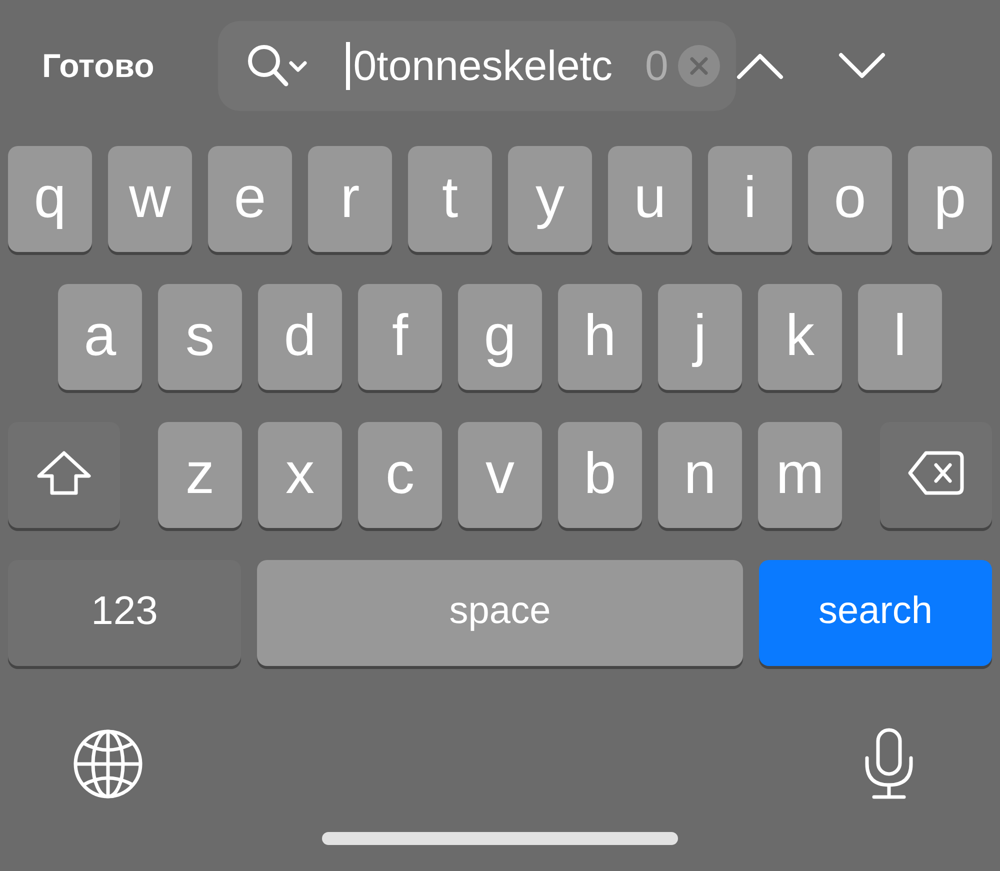 The width and height of the screenshot is (1000, 871). Describe the element at coordinates (700, 475) in the screenshot. I see `key: n` at that location.